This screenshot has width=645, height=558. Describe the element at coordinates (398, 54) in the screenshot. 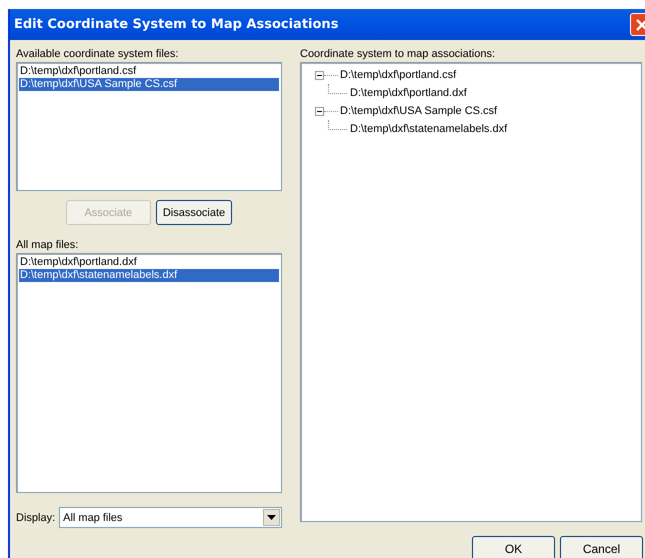

I see `tree-label: Coordinate system to map associations:` at that location.